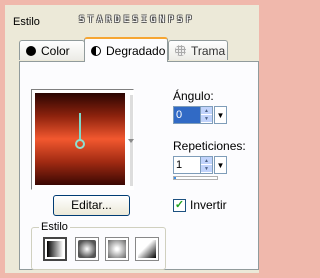 This screenshot has height=278, width=320. I want to click on repeats-label: Repeticiones:, so click(209, 146).